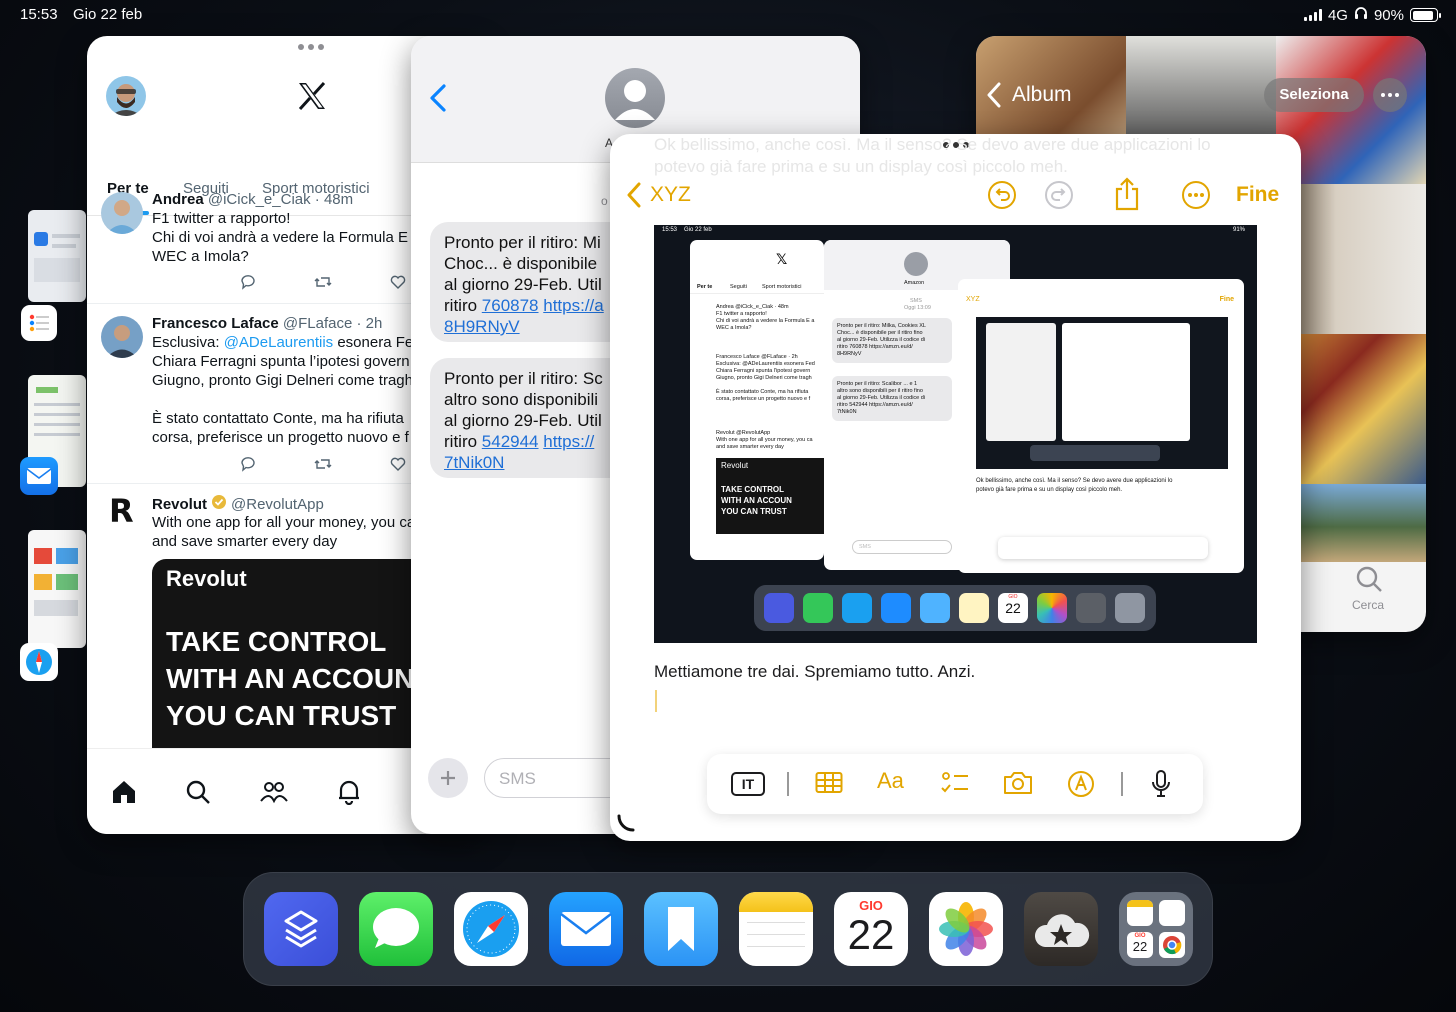 This screenshot has width=1456, height=1012. Describe the element at coordinates (635, 98) in the screenshot. I see `contact-avatar` at that location.